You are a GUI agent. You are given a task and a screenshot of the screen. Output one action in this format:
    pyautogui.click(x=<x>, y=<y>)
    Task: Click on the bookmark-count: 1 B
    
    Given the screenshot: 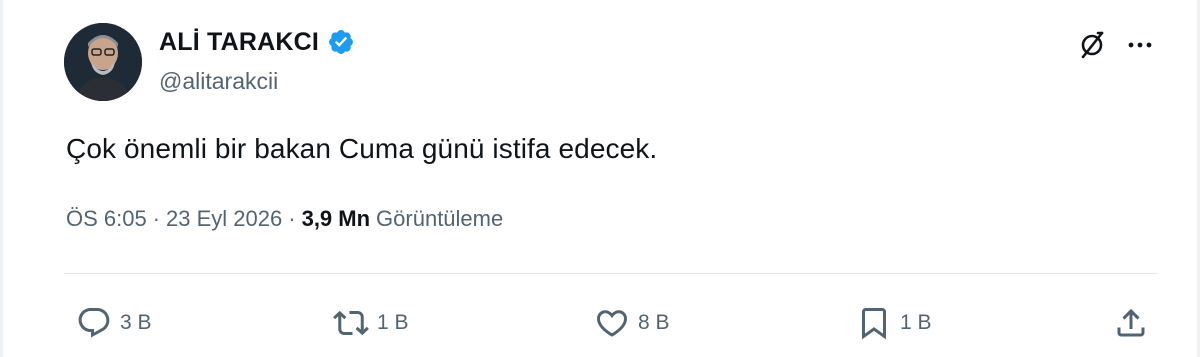 What is the action you would take?
    pyautogui.click(x=916, y=322)
    